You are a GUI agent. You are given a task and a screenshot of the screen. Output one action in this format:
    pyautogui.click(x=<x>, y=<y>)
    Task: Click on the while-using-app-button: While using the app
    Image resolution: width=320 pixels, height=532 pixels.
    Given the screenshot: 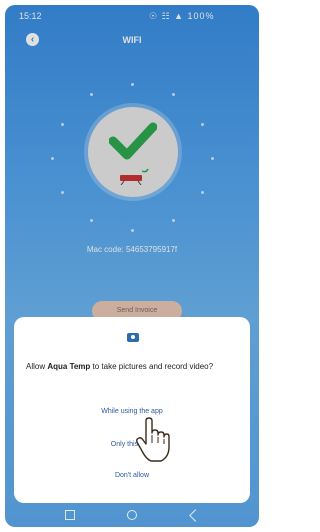 What is the action you would take?
    pyautogui.click(x=132, y=411)
    